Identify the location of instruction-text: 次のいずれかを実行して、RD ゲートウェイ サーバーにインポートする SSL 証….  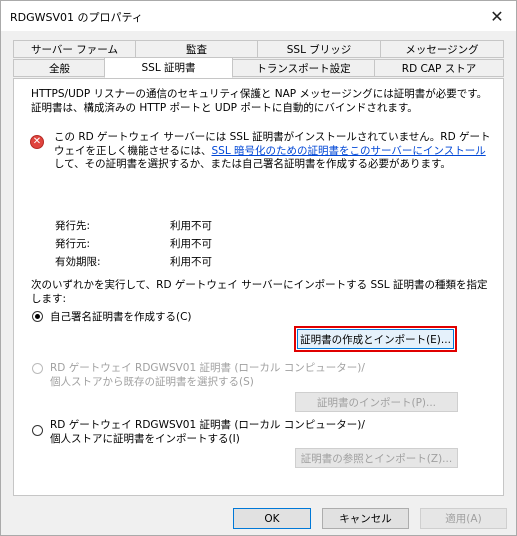
(259, 292).